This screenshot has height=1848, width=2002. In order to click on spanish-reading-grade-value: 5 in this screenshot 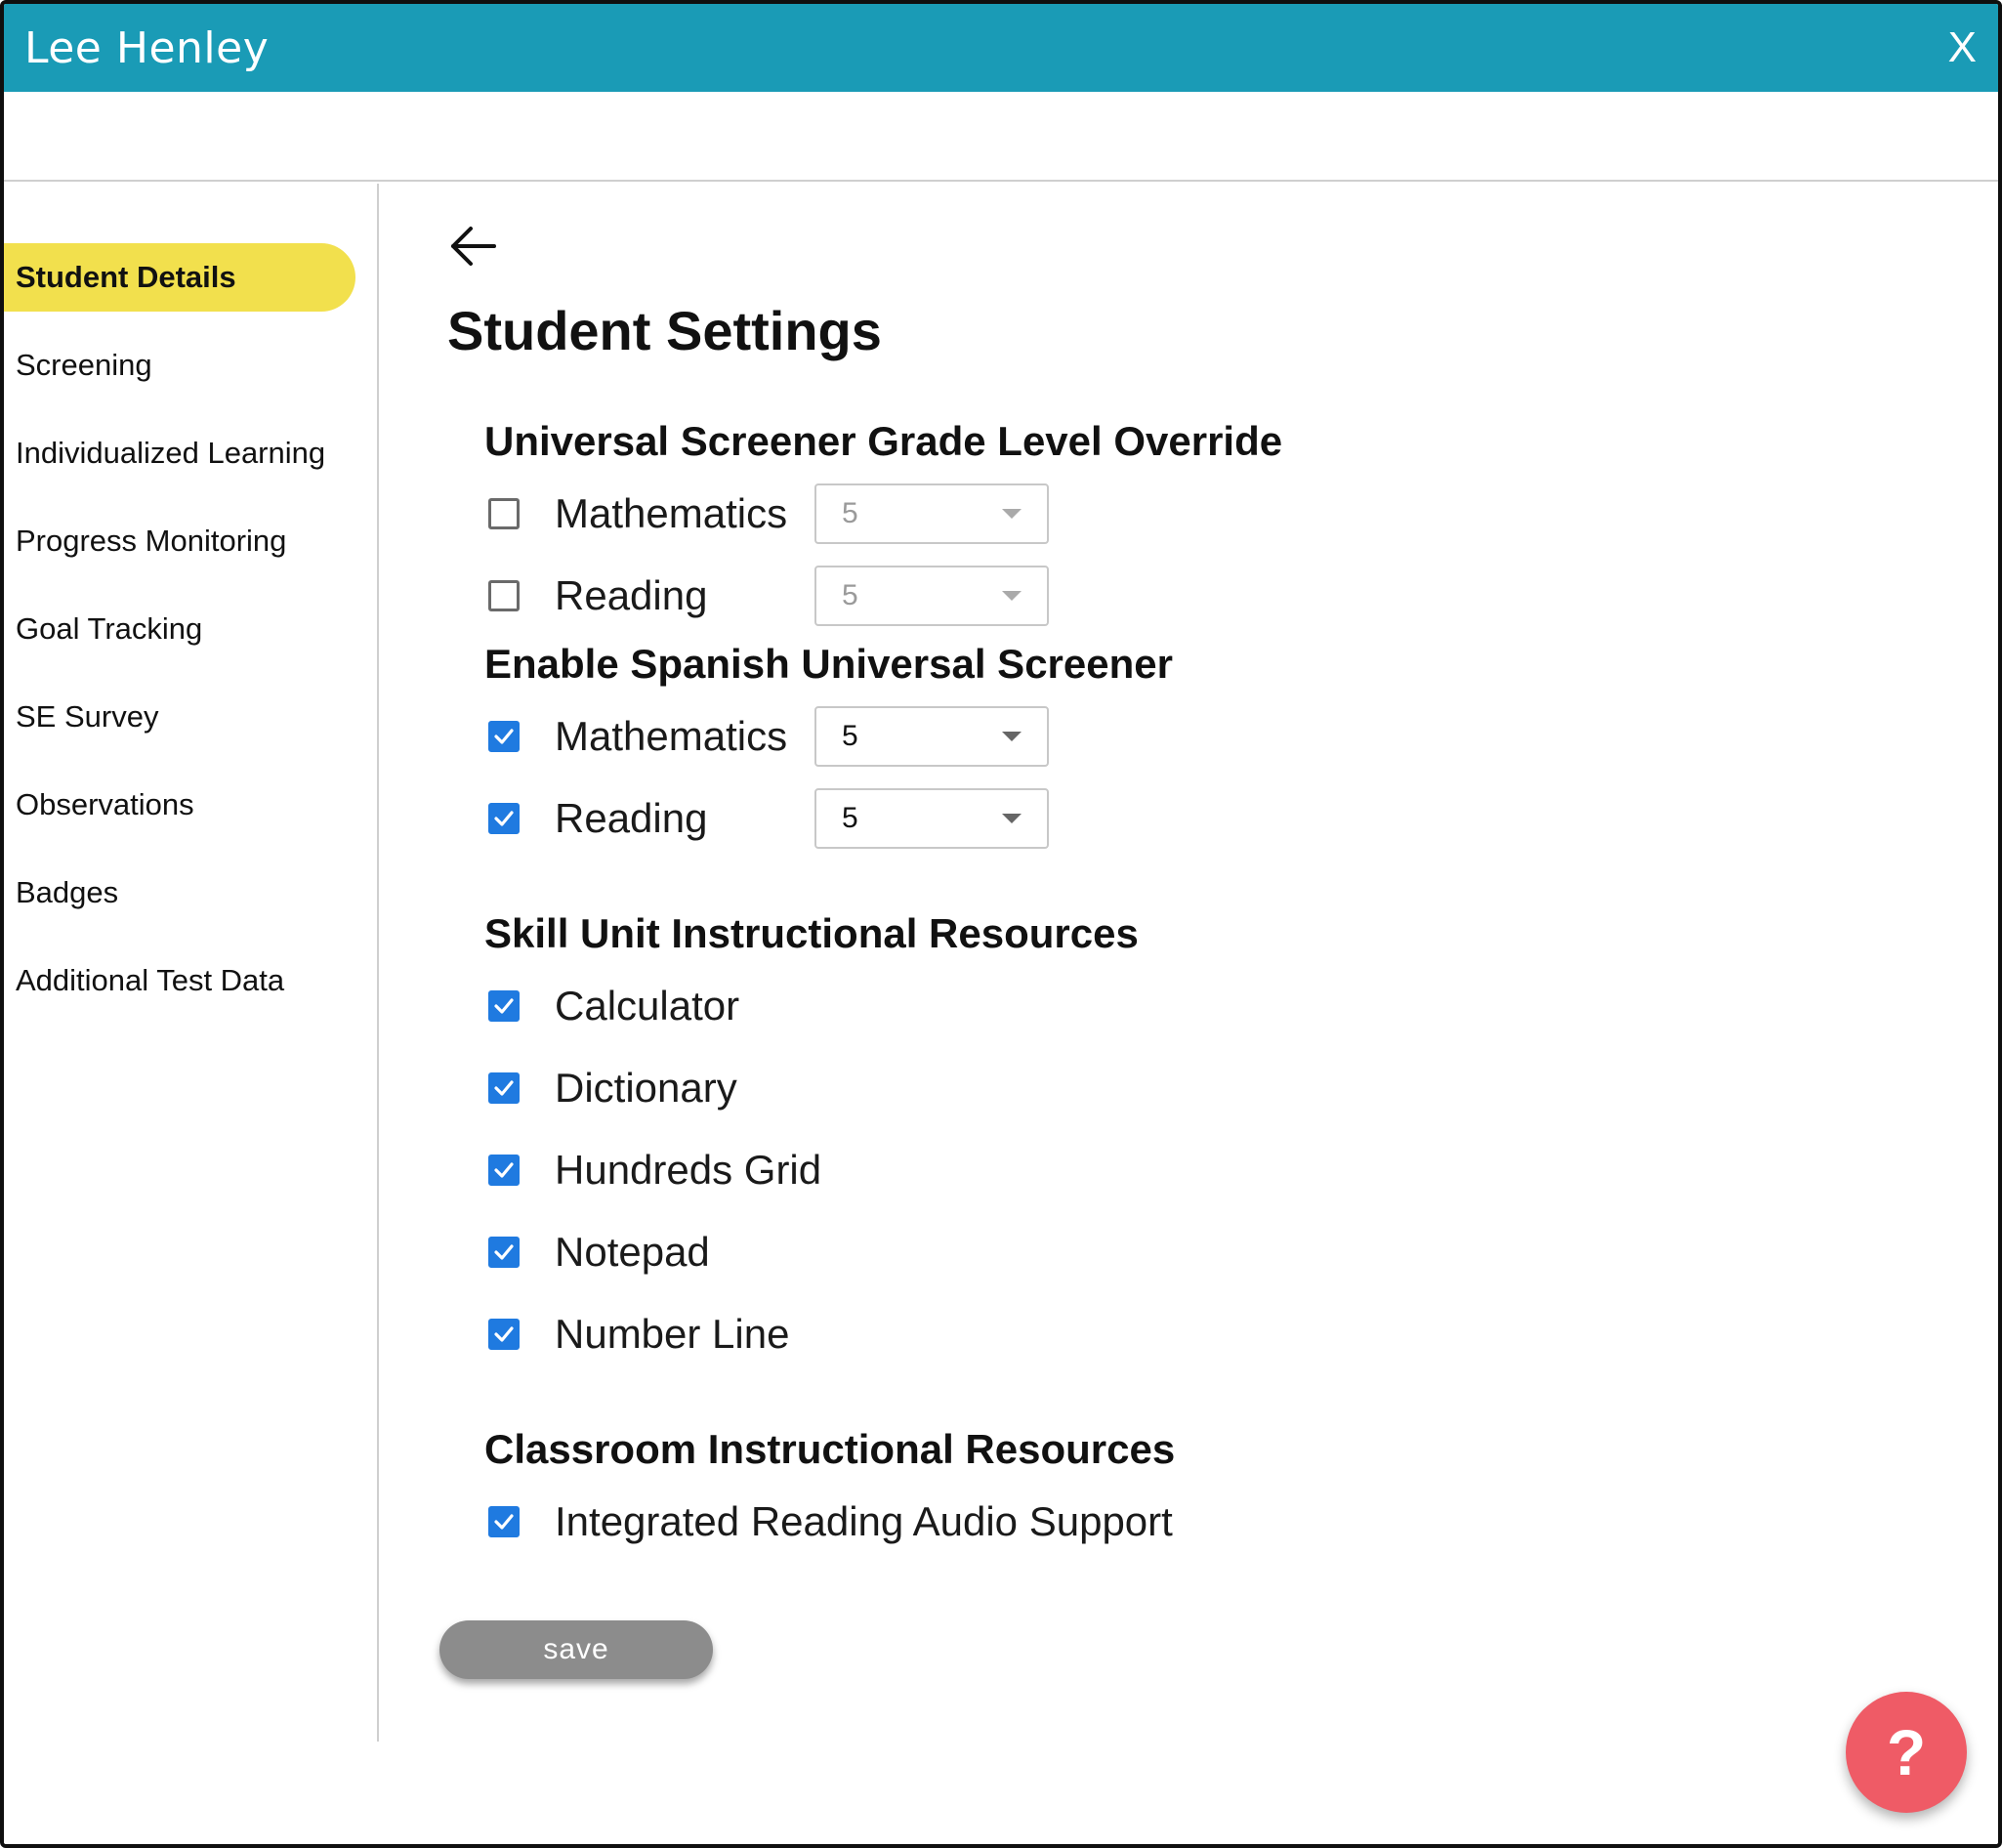, I will do `click(850, 818)`.